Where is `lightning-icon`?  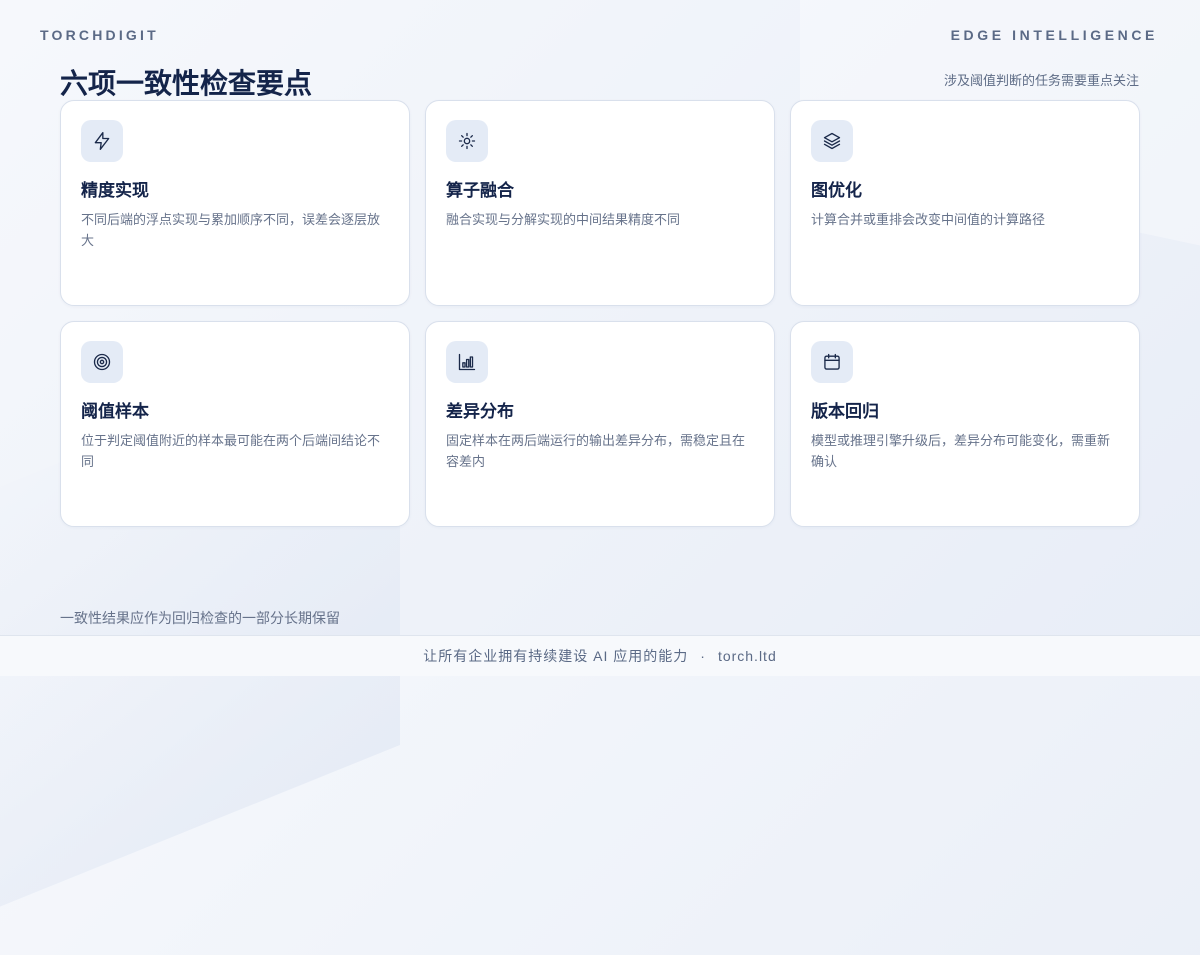
lightning-icon is located at coordinates (102, 141).